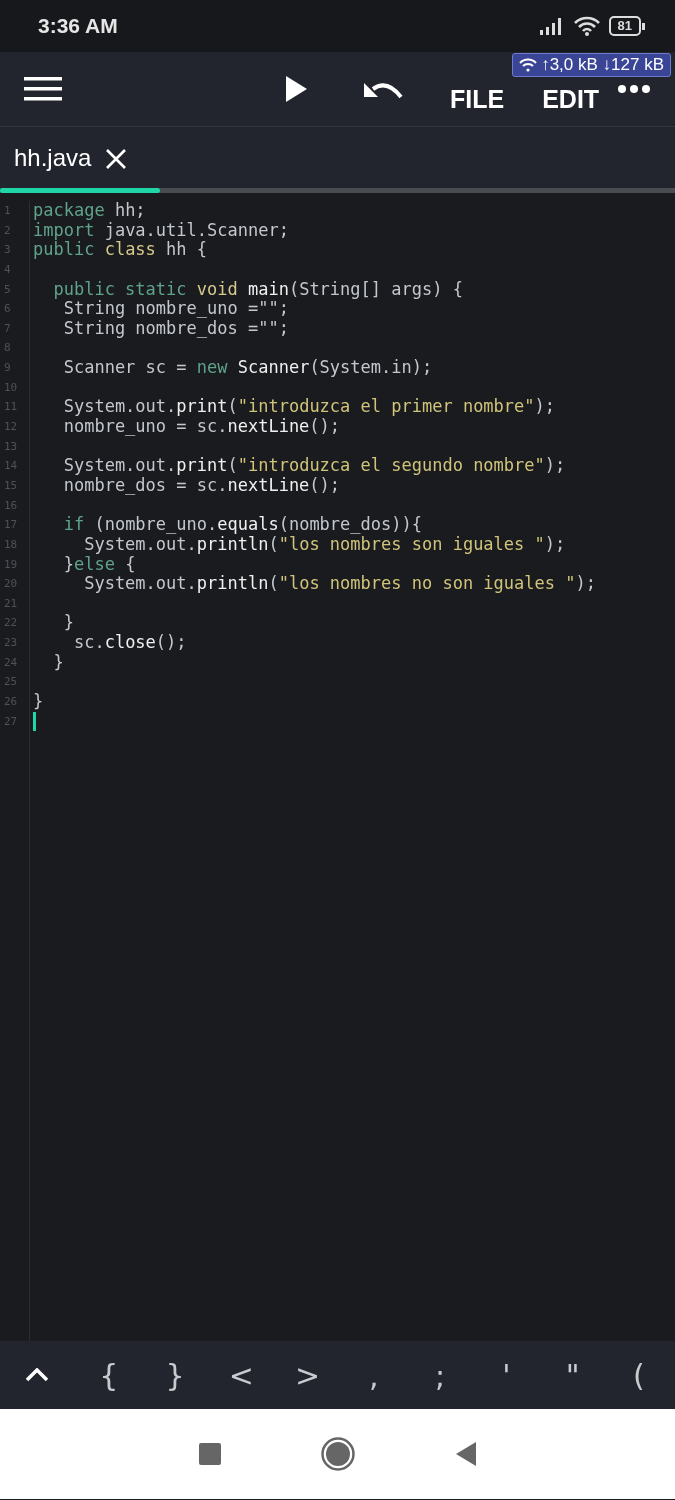  What do you see at coordinates (37, 1375) in the screenshot?
I see `chevron-up-icon` at bounding box center [37, 1375].